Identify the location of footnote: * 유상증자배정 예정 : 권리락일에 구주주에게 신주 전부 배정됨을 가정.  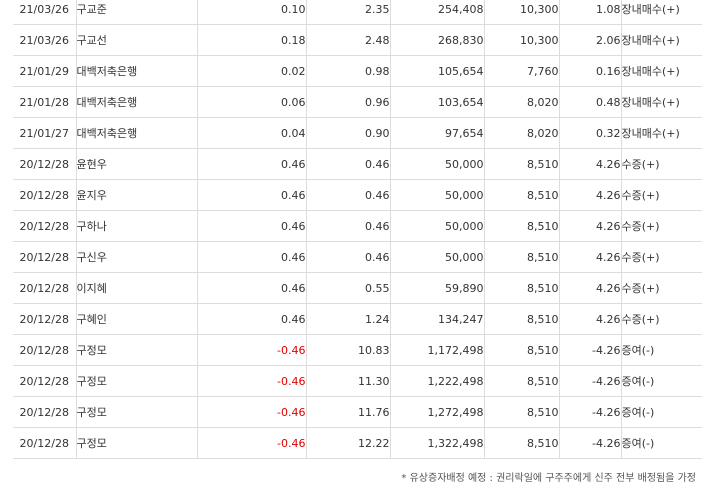
(548, 478).